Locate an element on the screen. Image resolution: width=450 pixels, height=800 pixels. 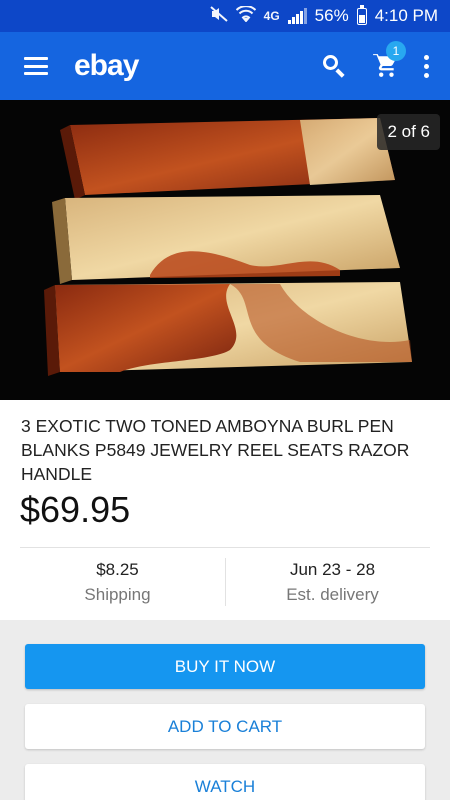
network-type: 4G is located at coordinates (271, 16).